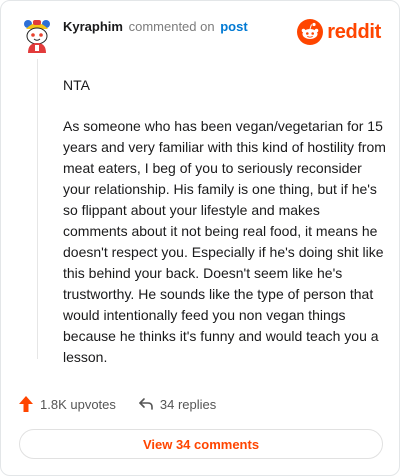  I want to click on byline-action-text: commented on, so click(171, 26).